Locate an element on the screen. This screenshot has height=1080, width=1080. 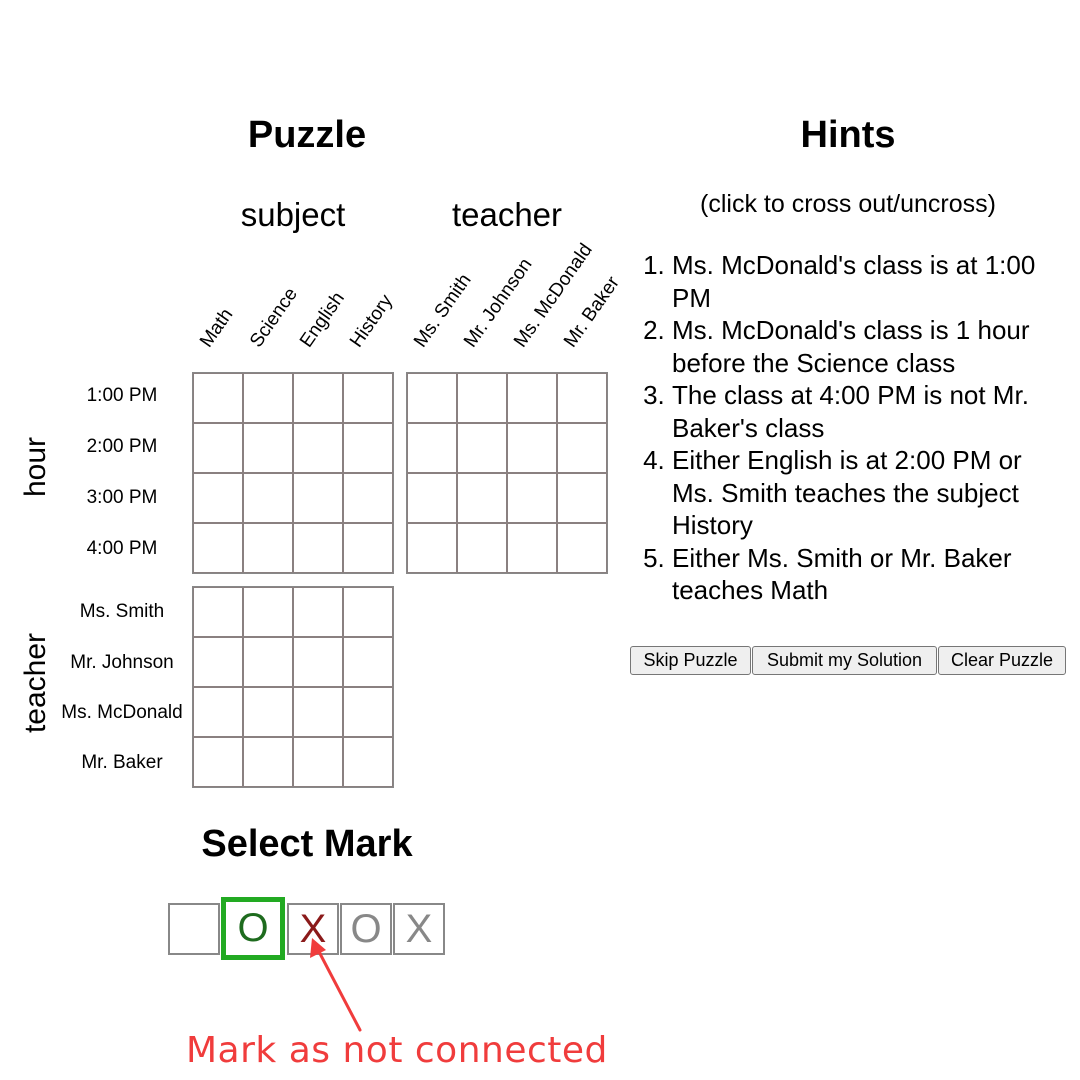
mark-option-green-o: O is located at coordinates (253, 928).